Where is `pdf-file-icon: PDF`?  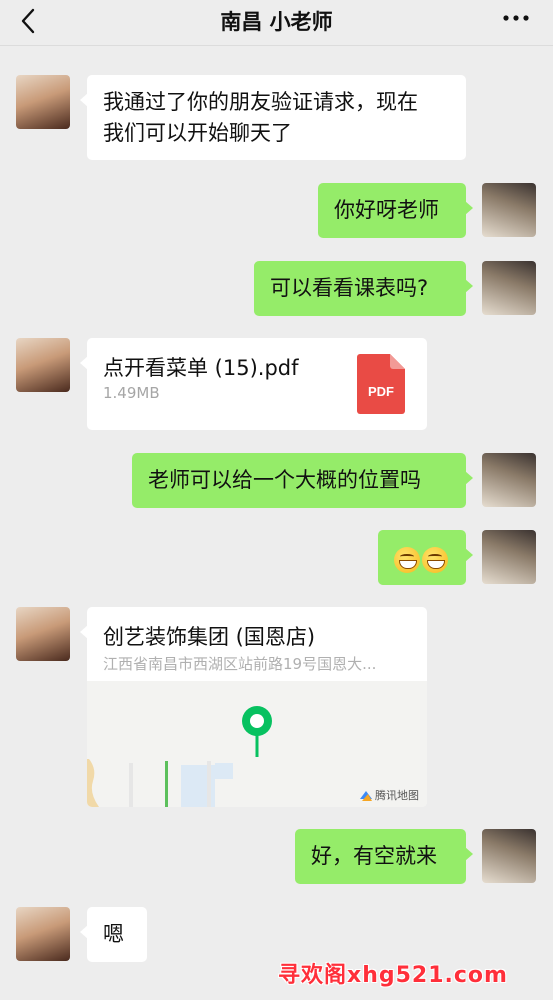
pdf-file-icon: PDF is located at coordinates (381, 384).